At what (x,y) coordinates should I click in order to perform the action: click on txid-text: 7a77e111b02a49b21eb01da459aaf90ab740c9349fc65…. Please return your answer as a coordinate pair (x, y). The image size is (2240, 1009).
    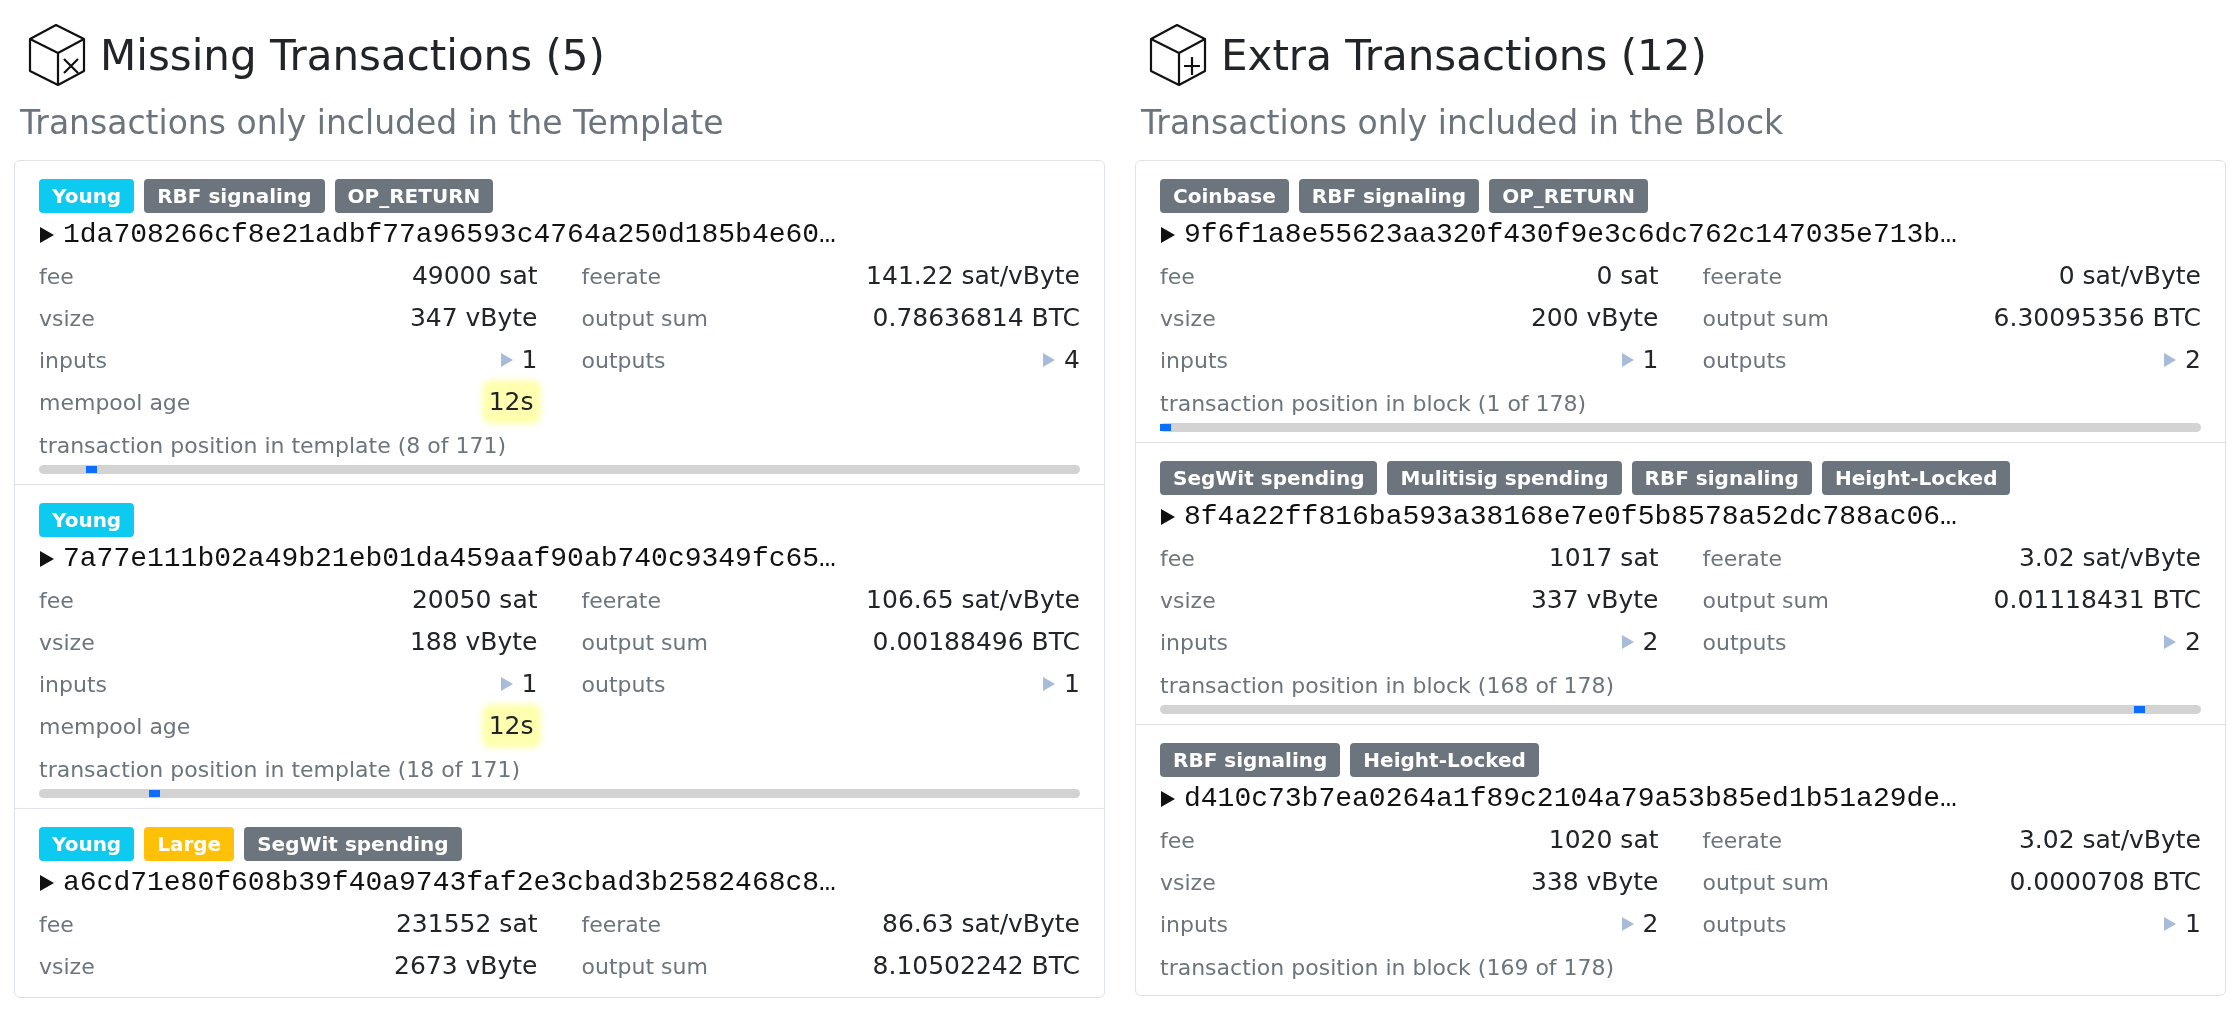
    Looking at the image, I should click on (449, 559).